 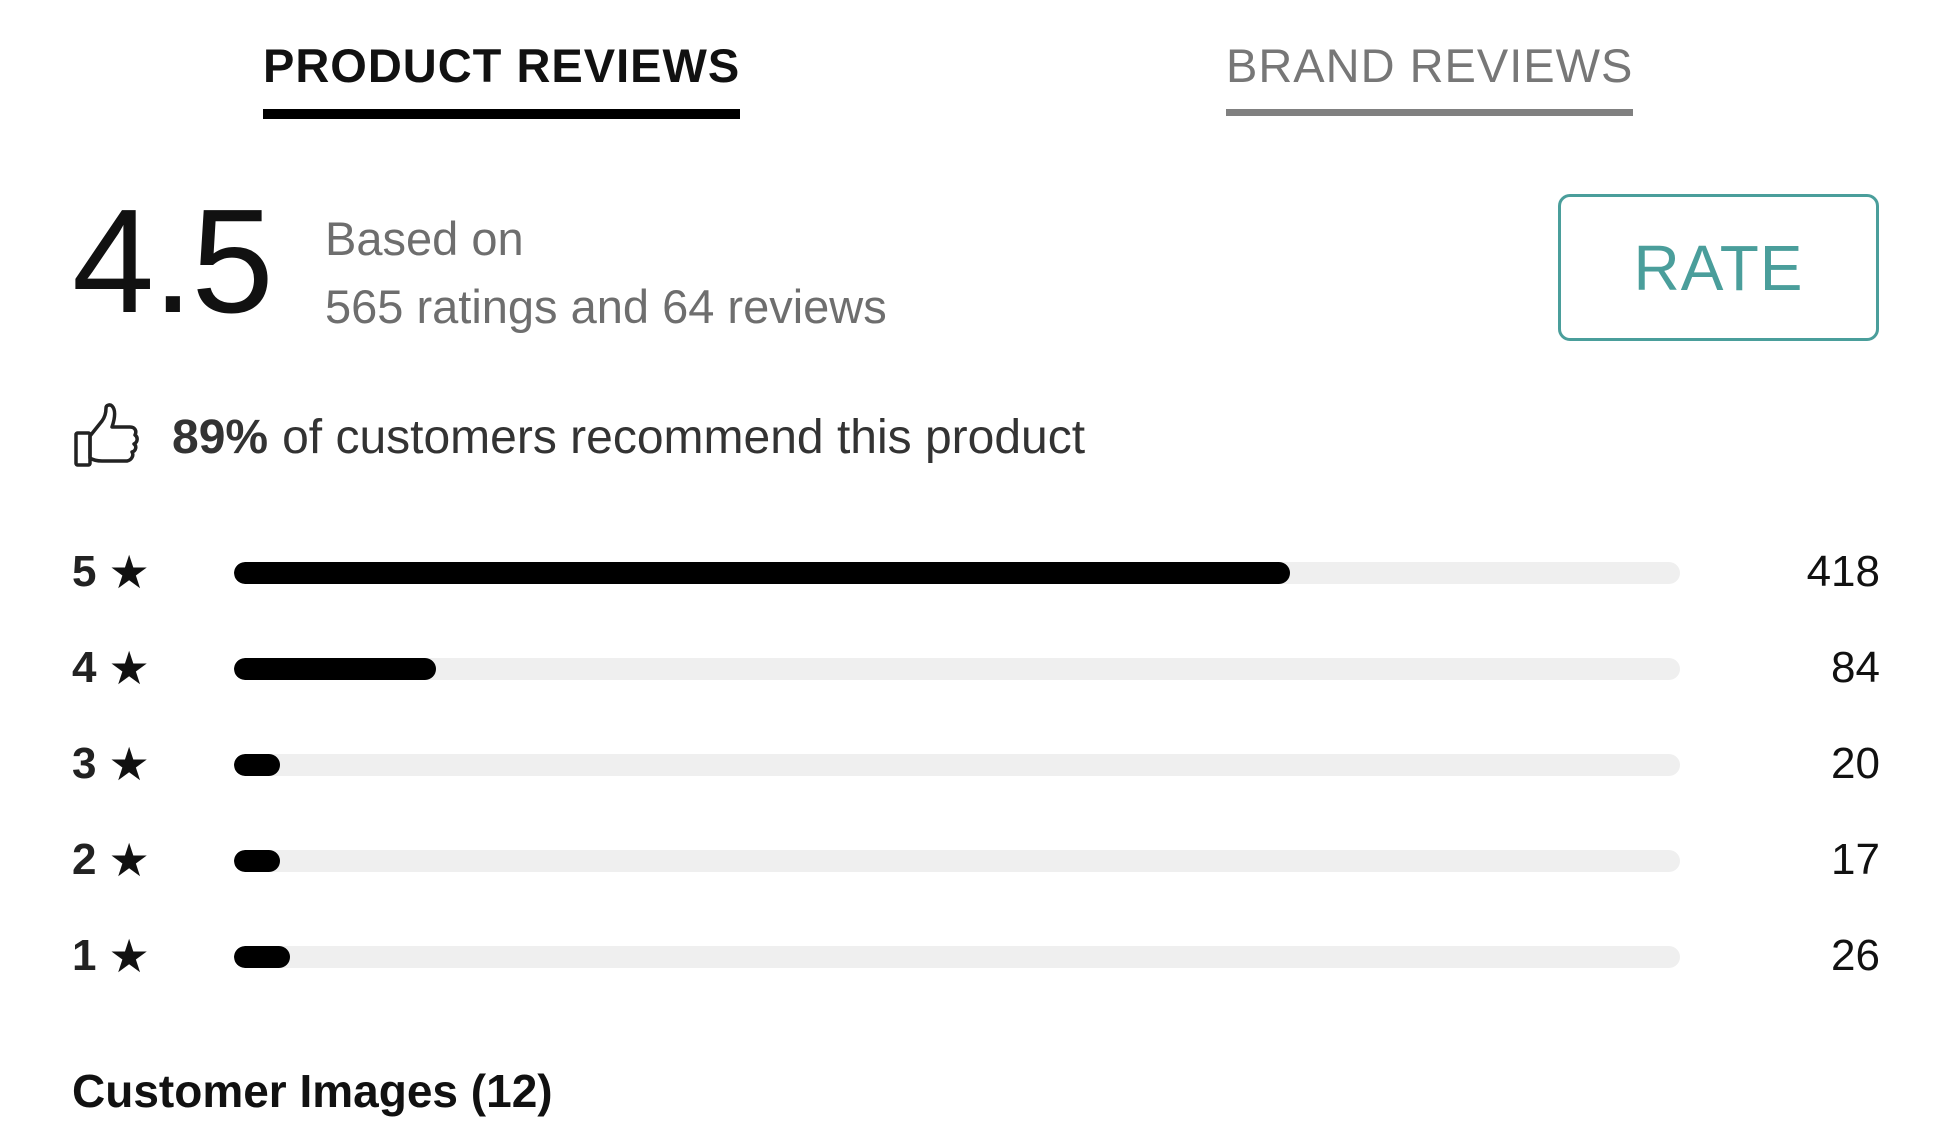 What do you see at coordinates (84, 763) in the screenshot?
I see `star-level-number: 3` at bounding box center [84, 763].